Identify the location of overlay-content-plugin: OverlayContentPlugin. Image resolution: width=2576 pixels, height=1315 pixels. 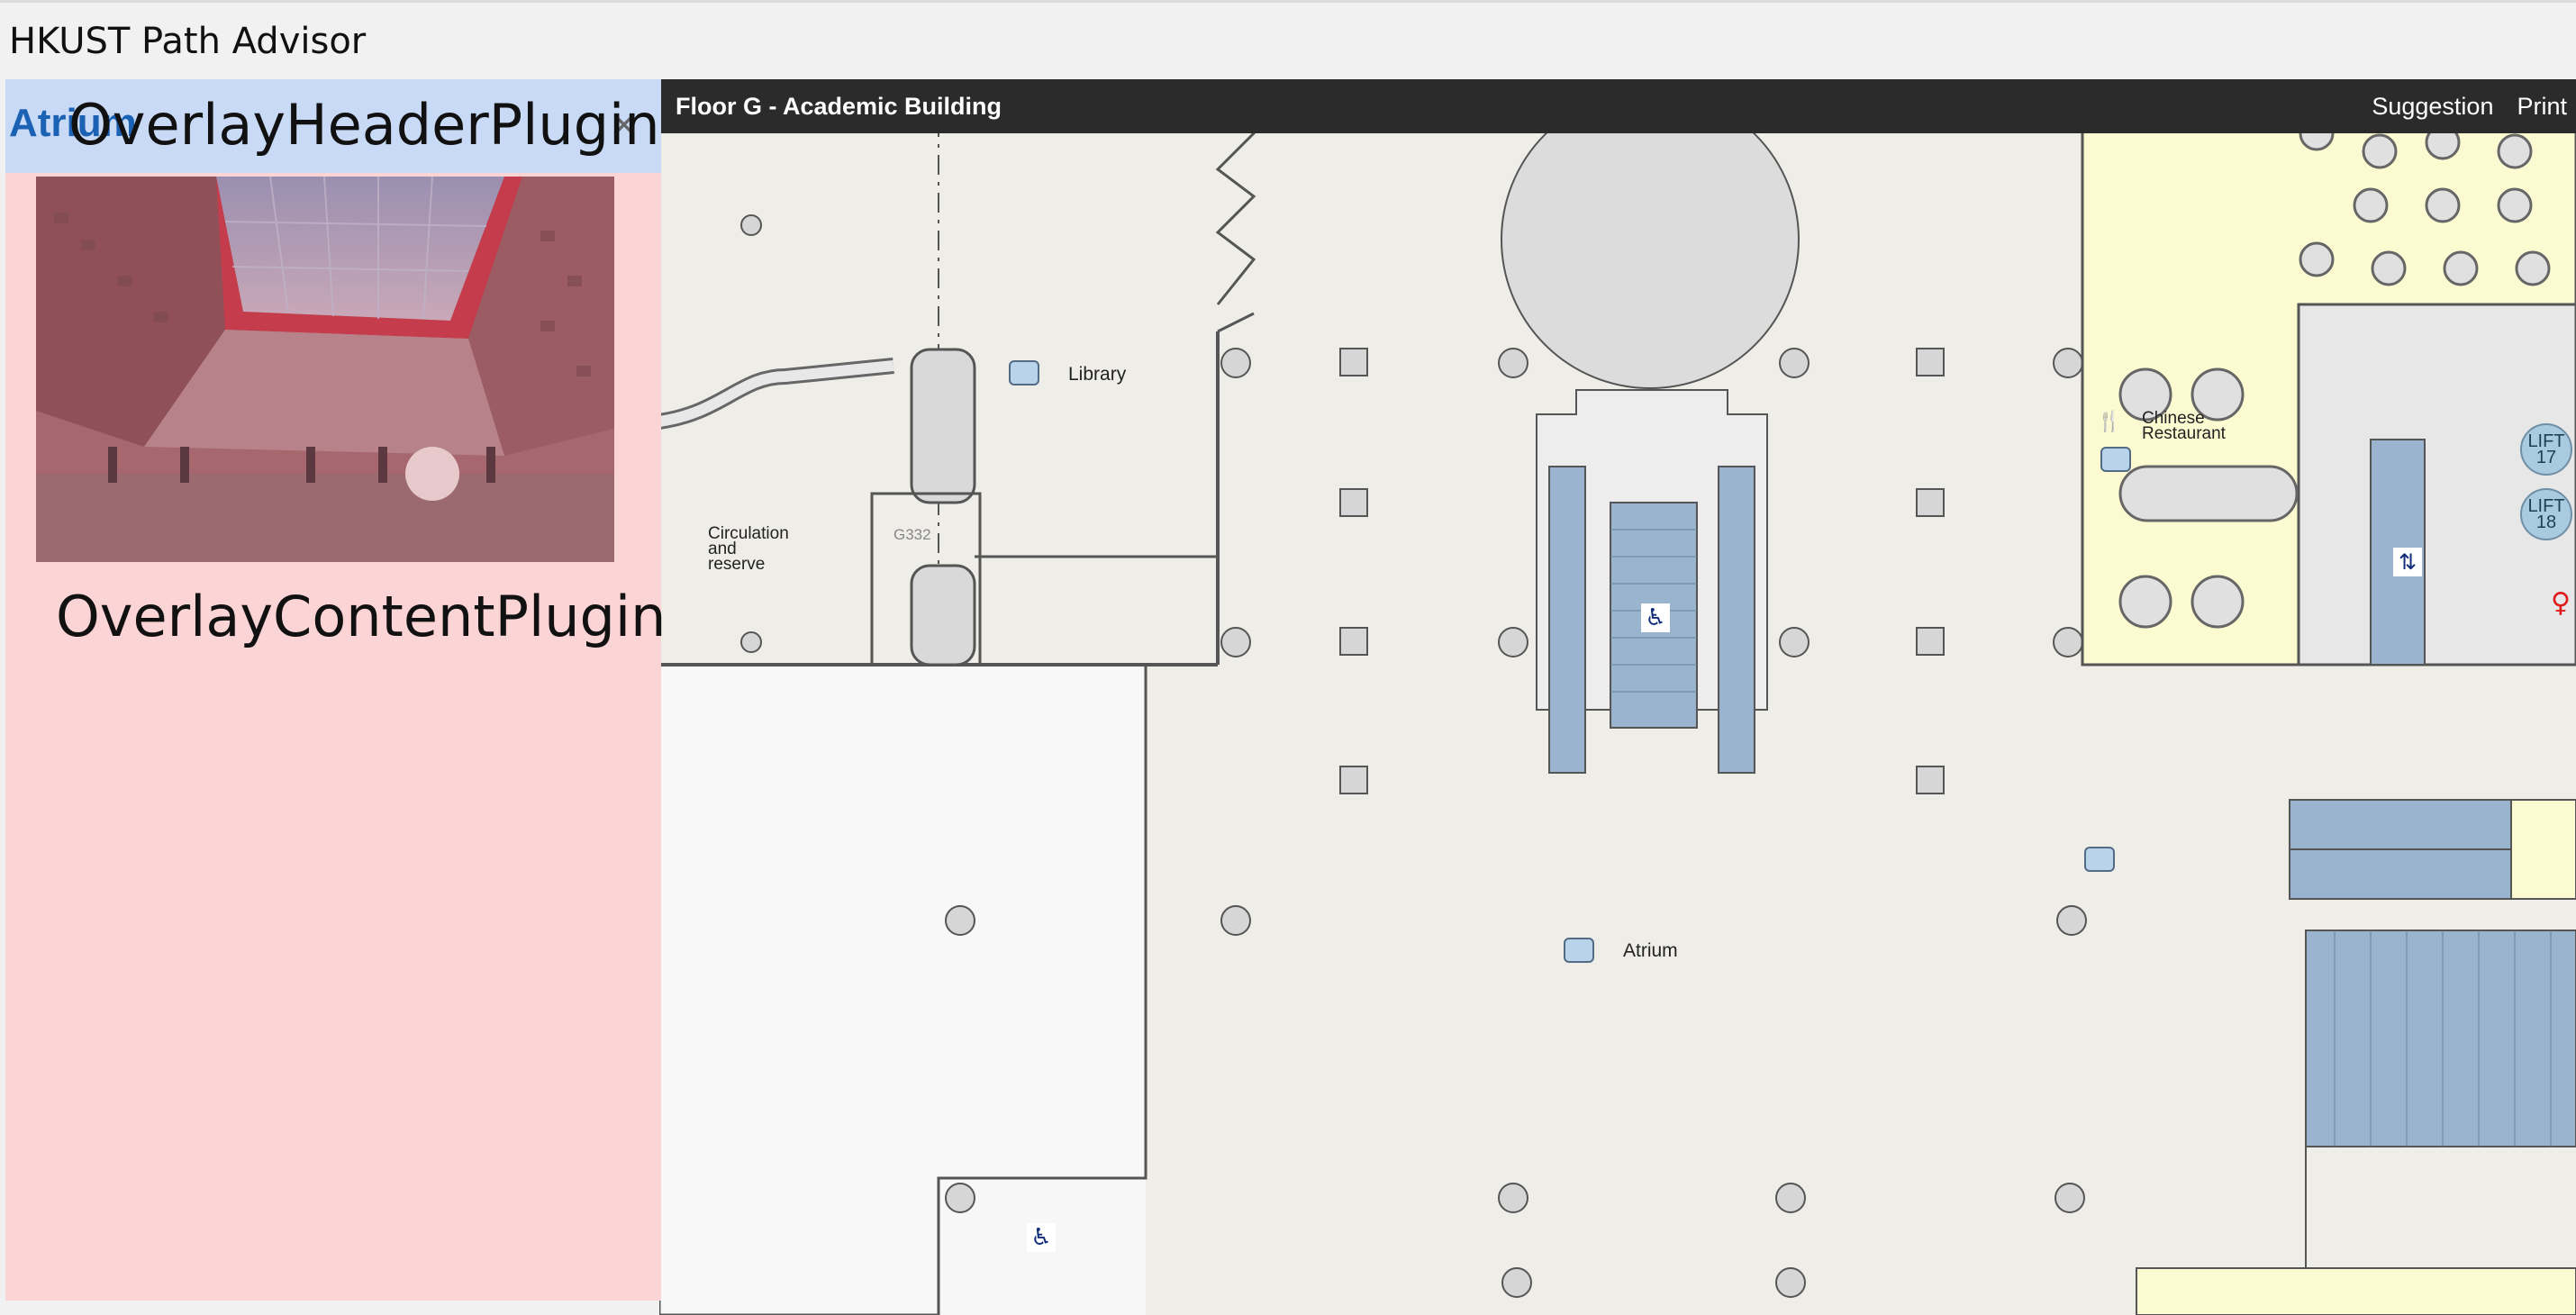
(361, 616).